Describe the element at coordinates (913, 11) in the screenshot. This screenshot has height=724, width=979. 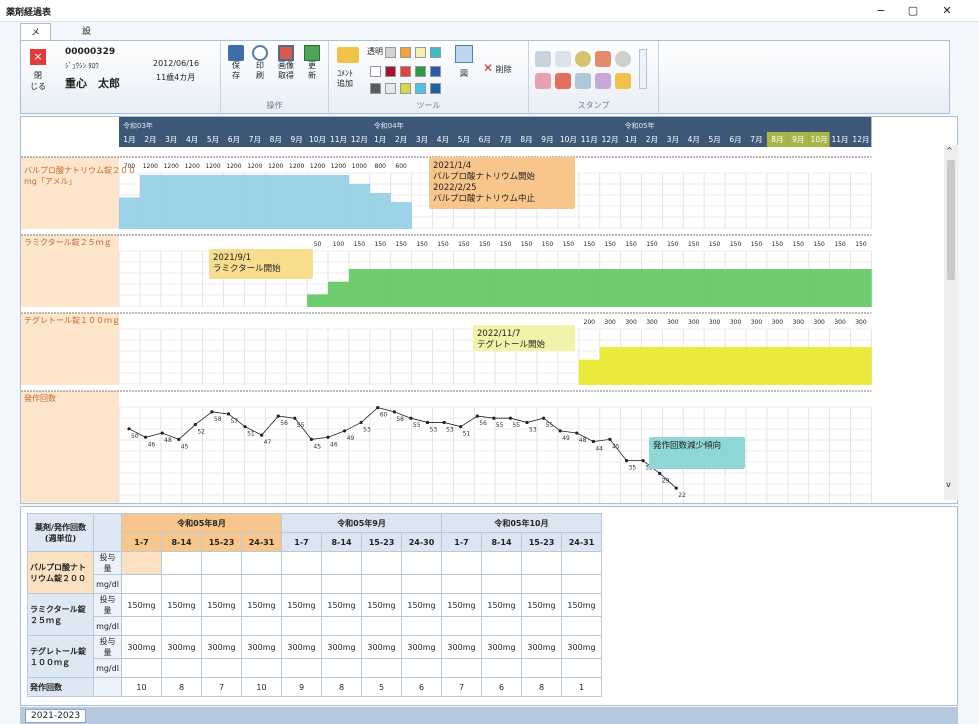
I see `restore-button: ▢` at that location.